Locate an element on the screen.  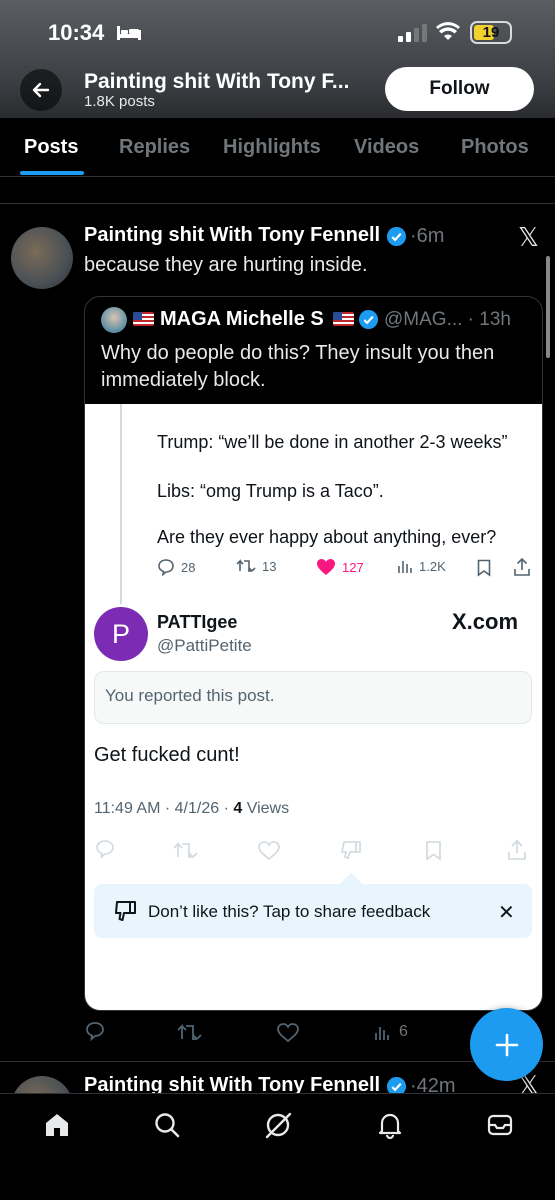
compose-post-button is located at coordinates (506, 1044).